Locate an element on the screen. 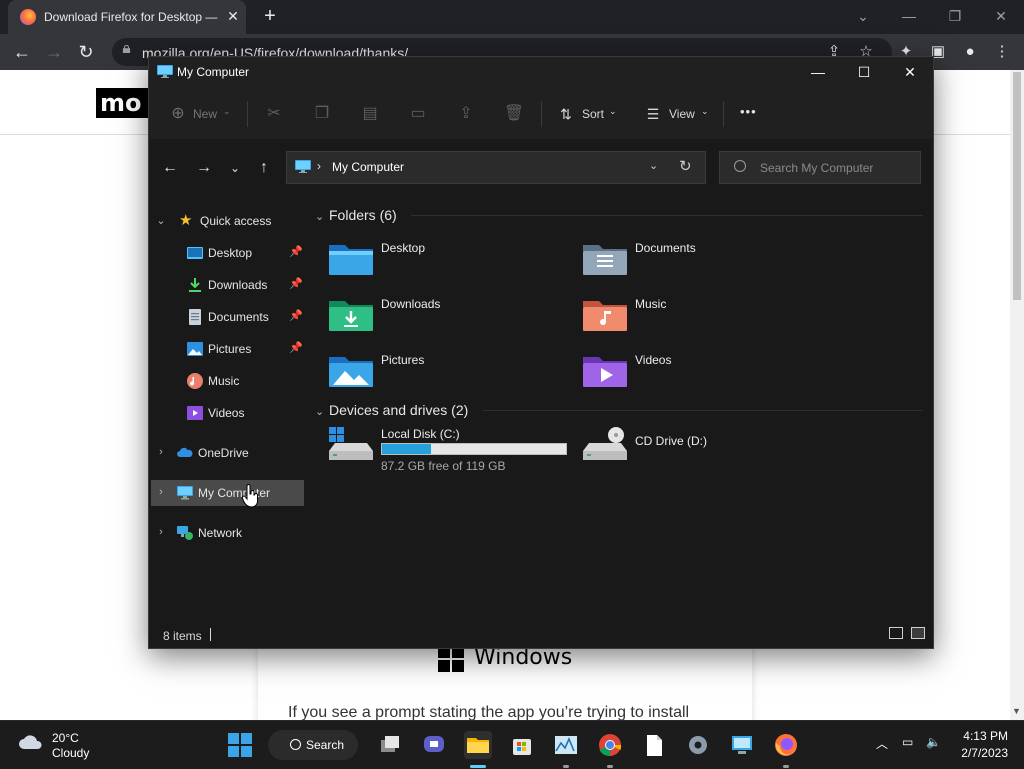  nav-item-downloads: Downloads 📌 is located at coordinates (227, 285).